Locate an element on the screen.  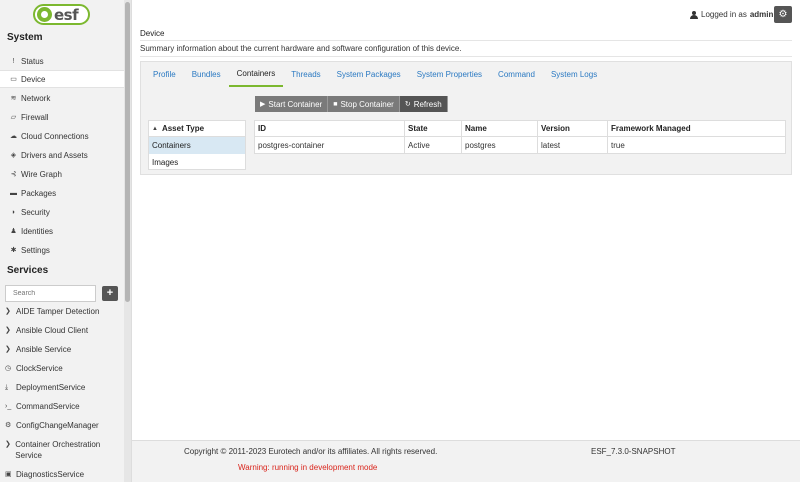
service-item-label: CommandService is located at coordinates (48, 406).